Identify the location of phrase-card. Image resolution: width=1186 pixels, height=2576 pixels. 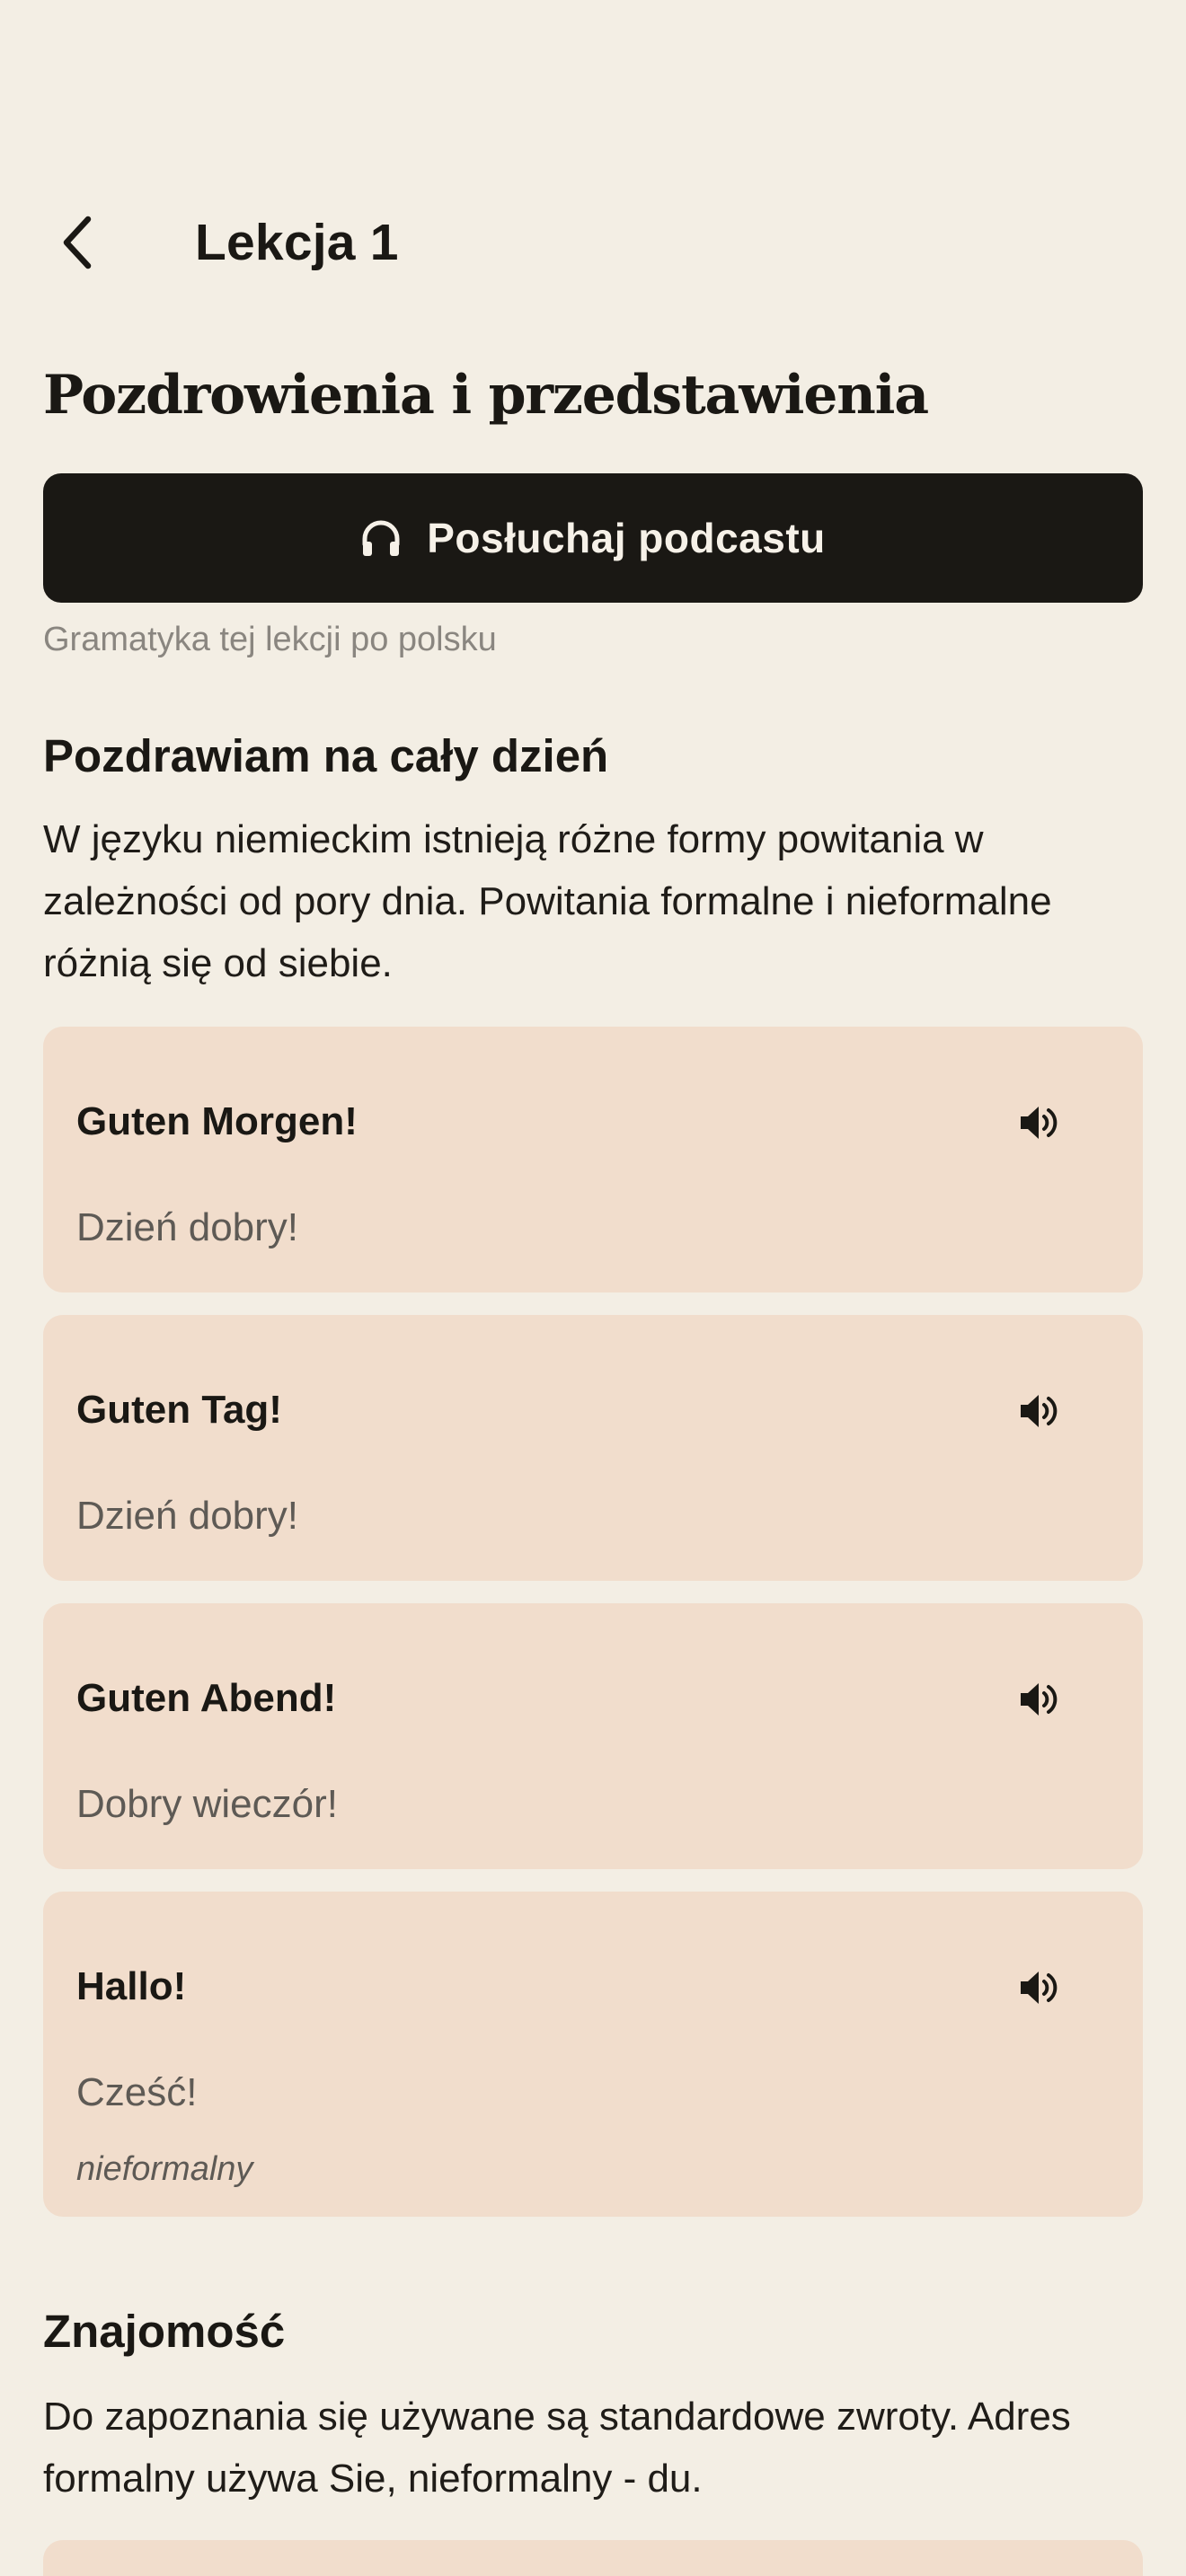
(593, 2558).